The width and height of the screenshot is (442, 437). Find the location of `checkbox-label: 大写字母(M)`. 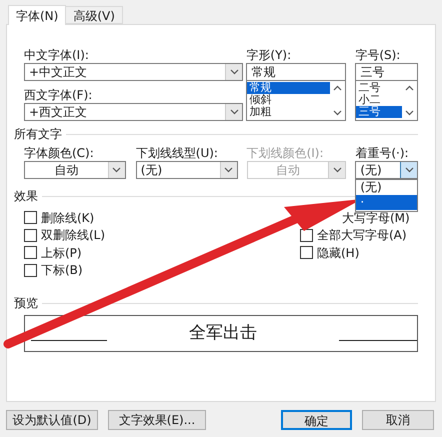

checkbox-label: 大写字母(M) is located at coordinates (376, 218).